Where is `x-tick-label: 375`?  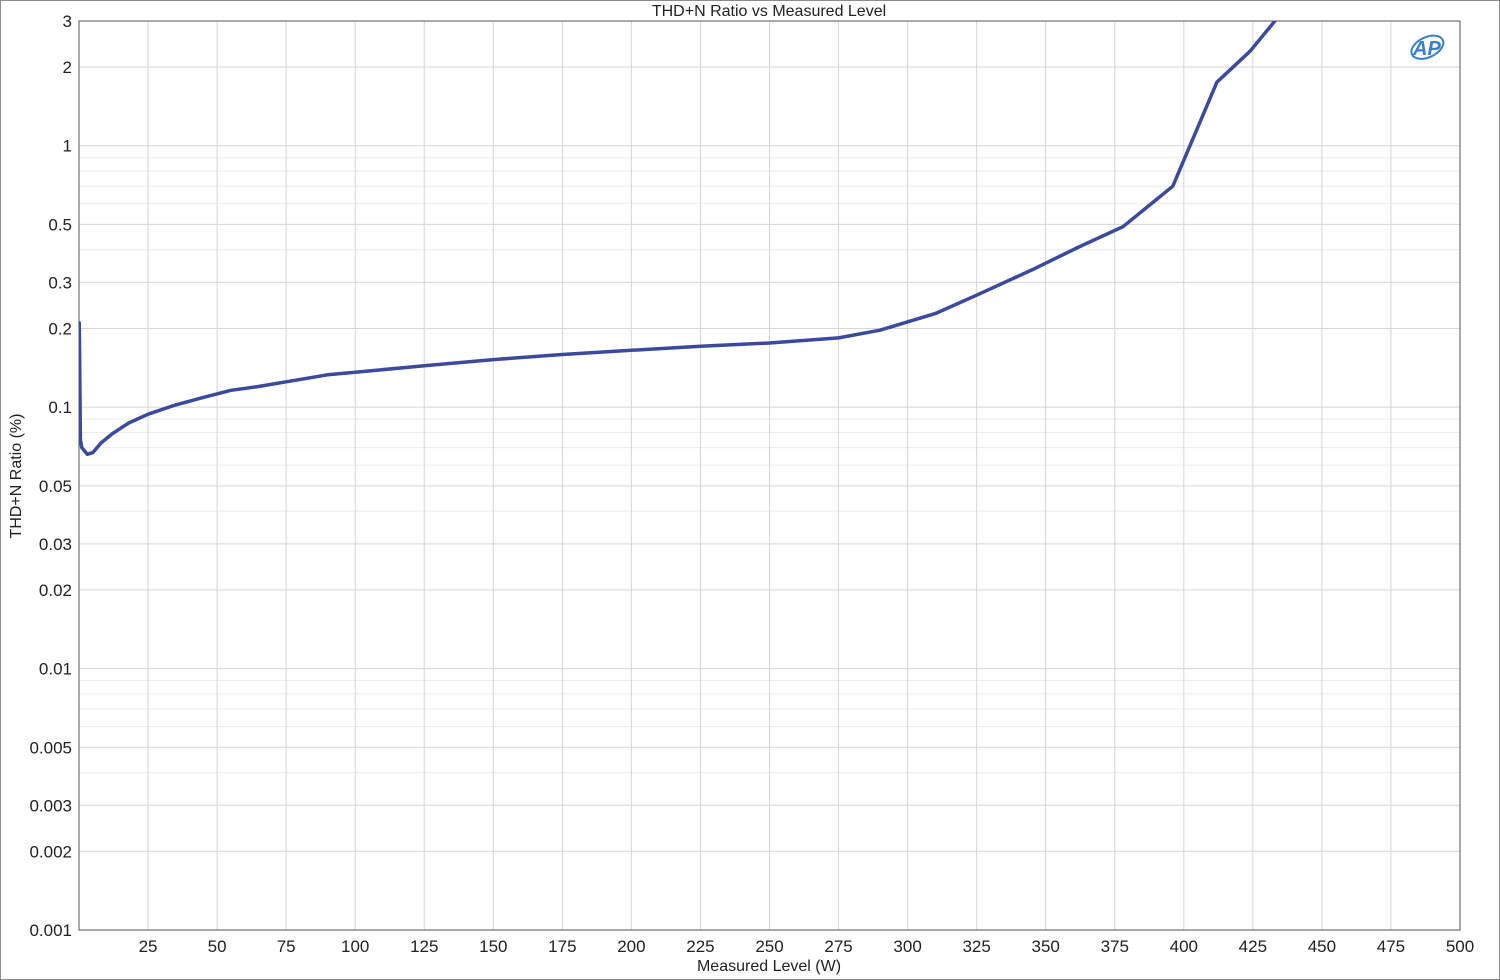
x-tick-label: 375 is located at coordinates (1115, 946).